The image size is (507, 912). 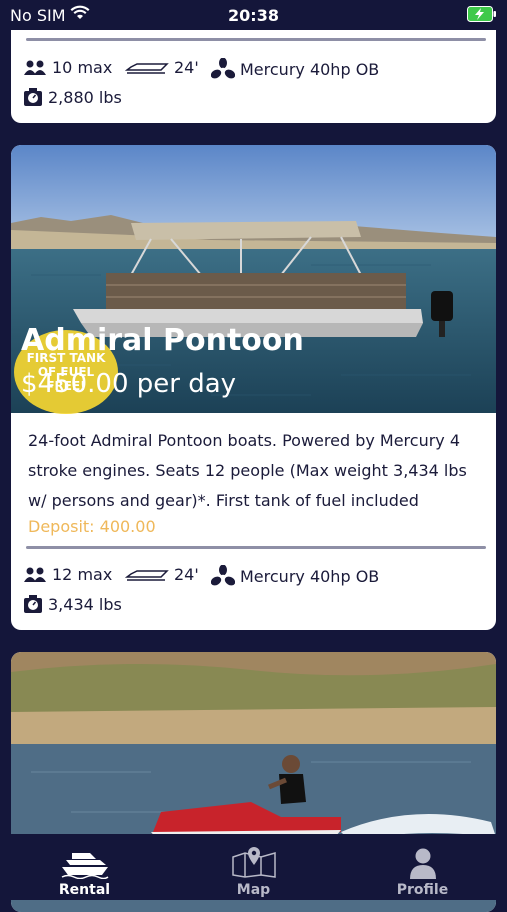 What do you see at coordinates (85, 604) in the screenshot?
I see `weight-label: 3,434 lbs` at bounding box center [85, 604].